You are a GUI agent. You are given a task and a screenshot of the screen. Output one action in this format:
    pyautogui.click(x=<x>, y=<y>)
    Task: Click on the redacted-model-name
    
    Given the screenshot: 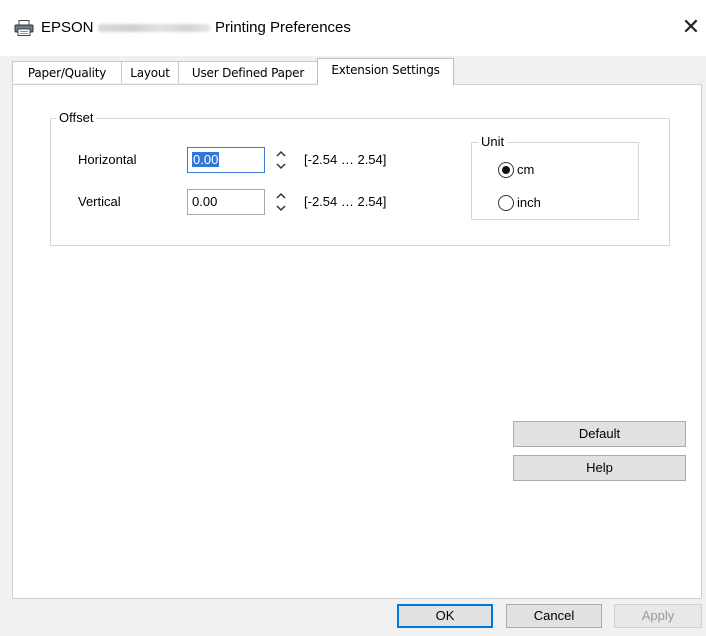 What is the action you would take?
    pyautogui.click(x=154, y=28)
    